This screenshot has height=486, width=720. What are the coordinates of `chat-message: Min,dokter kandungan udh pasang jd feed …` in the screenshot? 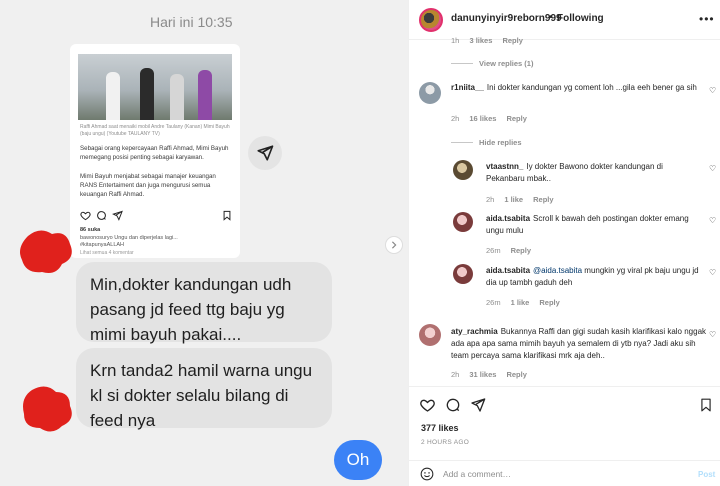 It's located at (204, 303).